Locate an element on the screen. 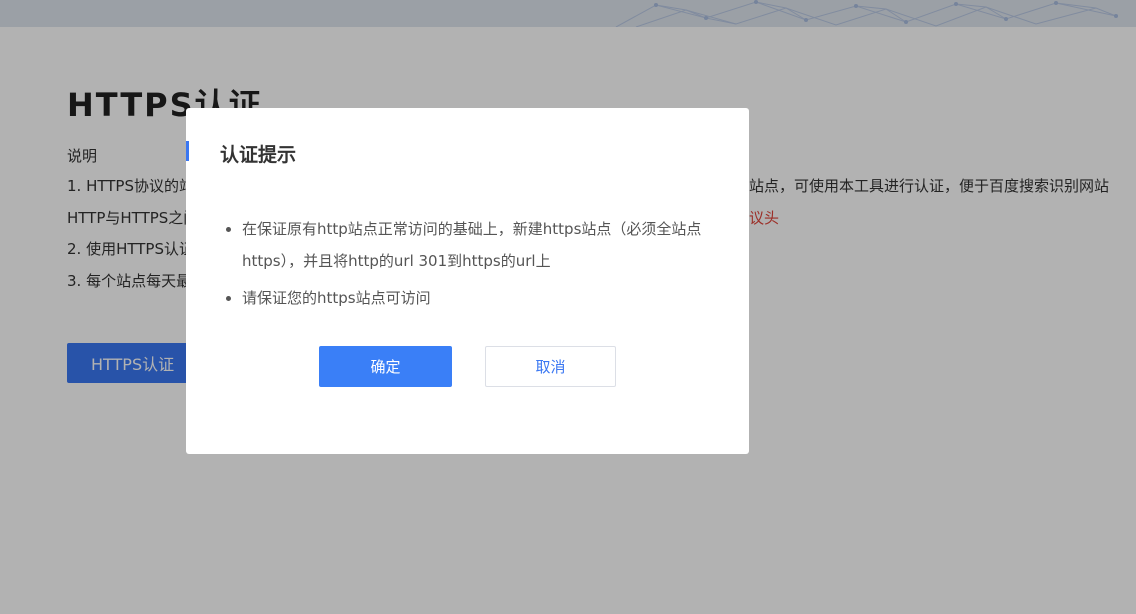  dialog-title: 认证提示 is located at coordinates (258, 155).